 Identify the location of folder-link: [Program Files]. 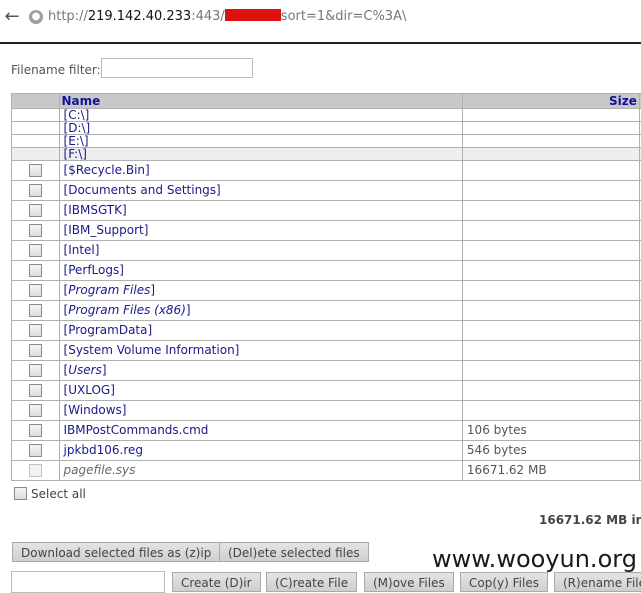
(110, 290).